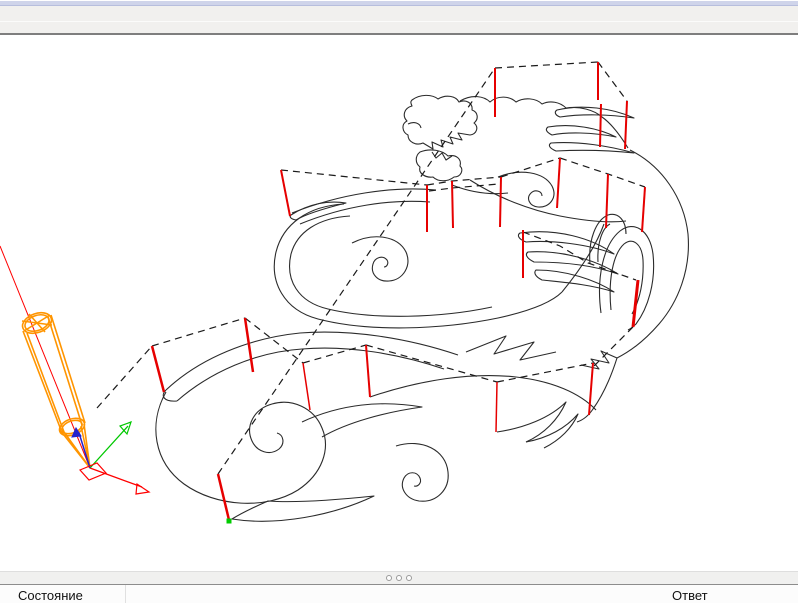  Describe the element at coordinates (50, 595) in the screenshot. I see `status-column-header: Состояние` at that location.